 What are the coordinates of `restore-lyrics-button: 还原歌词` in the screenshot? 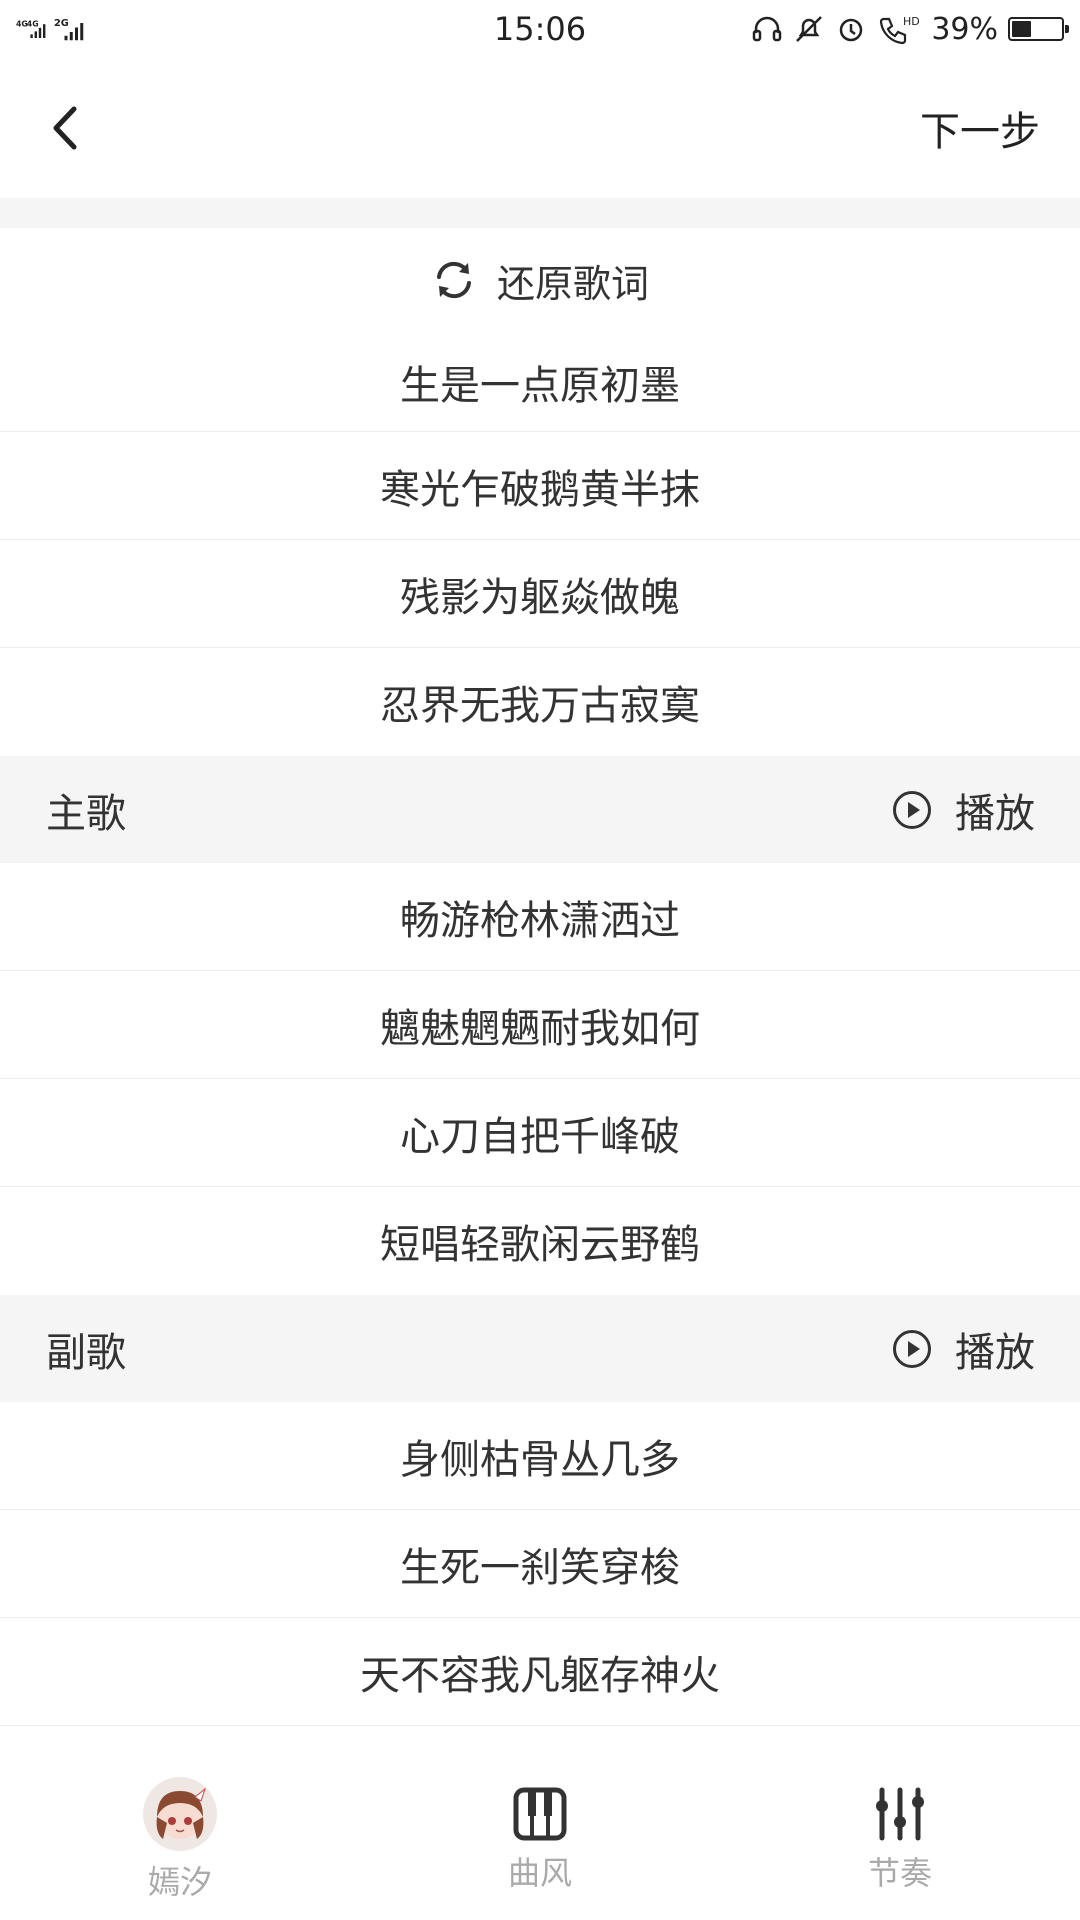 It's located at (540, 280).